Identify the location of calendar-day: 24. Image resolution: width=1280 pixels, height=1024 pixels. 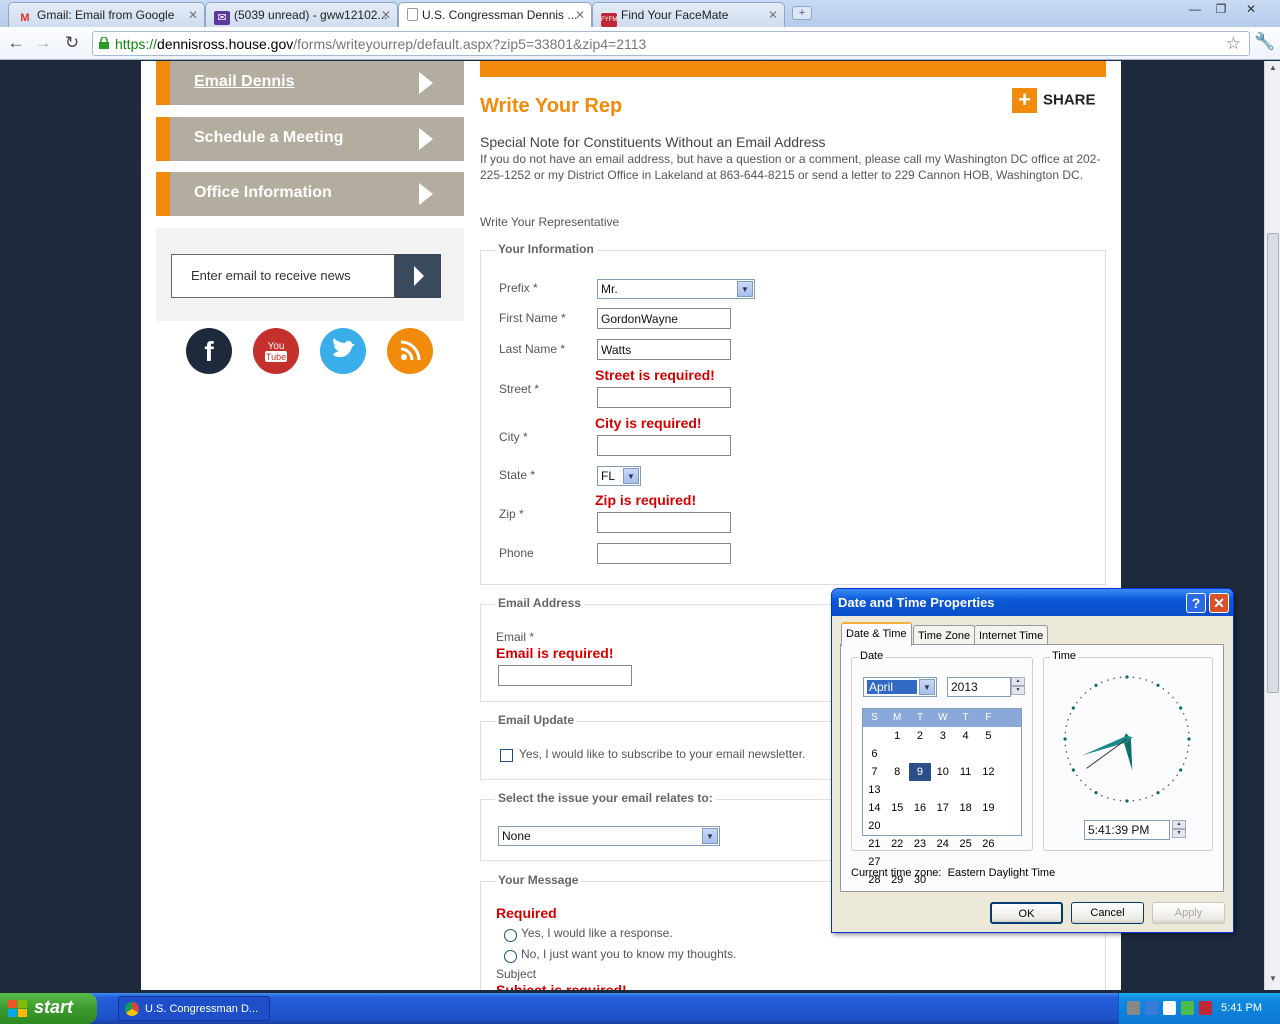
(942, 844).